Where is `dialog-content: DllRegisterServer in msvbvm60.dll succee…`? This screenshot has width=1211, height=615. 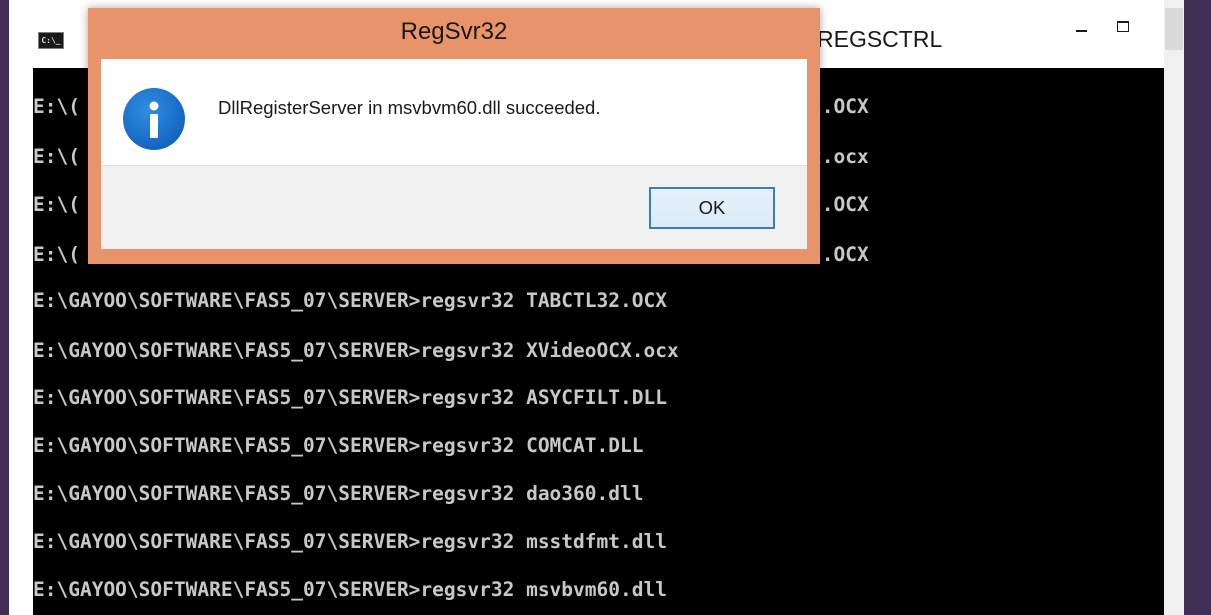 dialog-content: DllRegisterServer in msvbvm60.dll succee… is located at coordinates (454, 112).